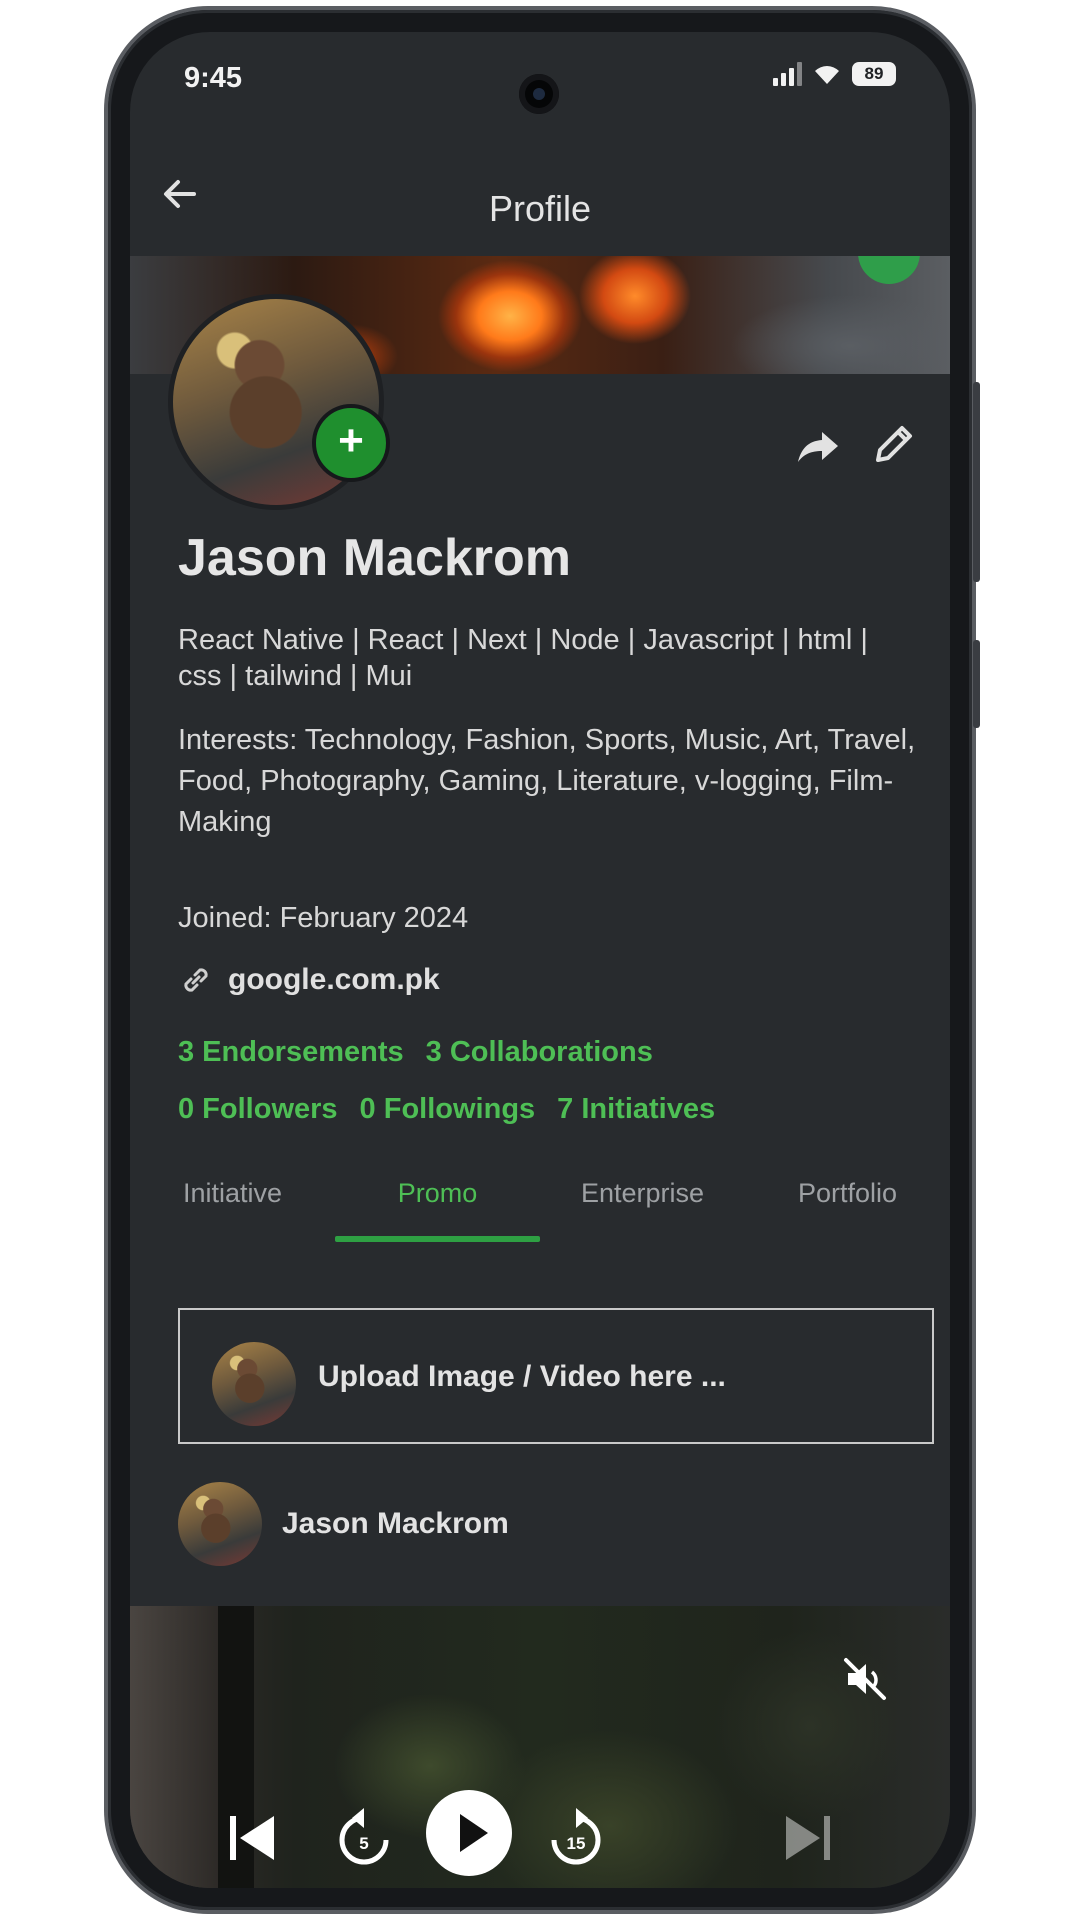  I want to click on tab-promo: Promo, so click(437, 1203).